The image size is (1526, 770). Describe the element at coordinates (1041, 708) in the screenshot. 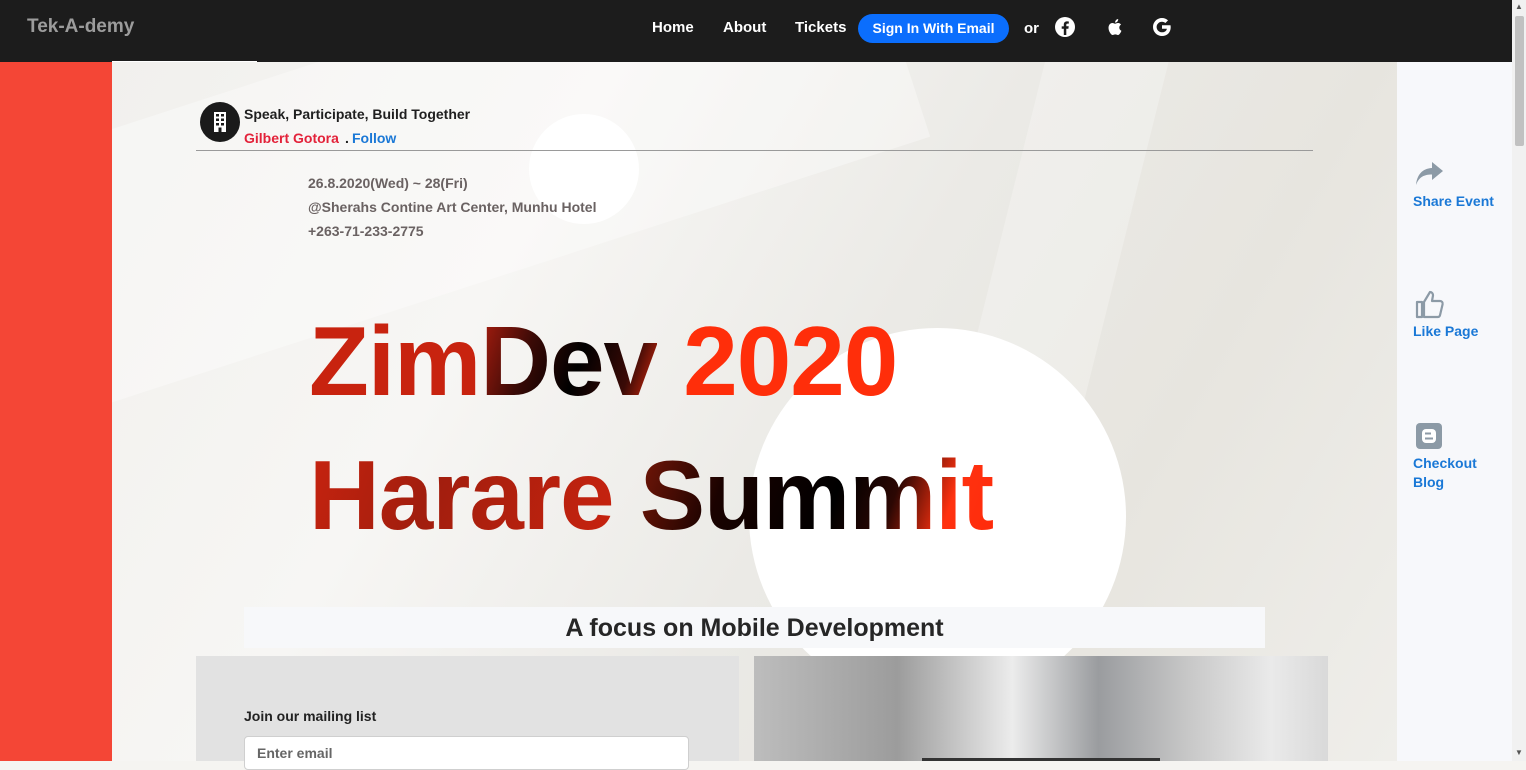

I see `media-image-panel` at that location.